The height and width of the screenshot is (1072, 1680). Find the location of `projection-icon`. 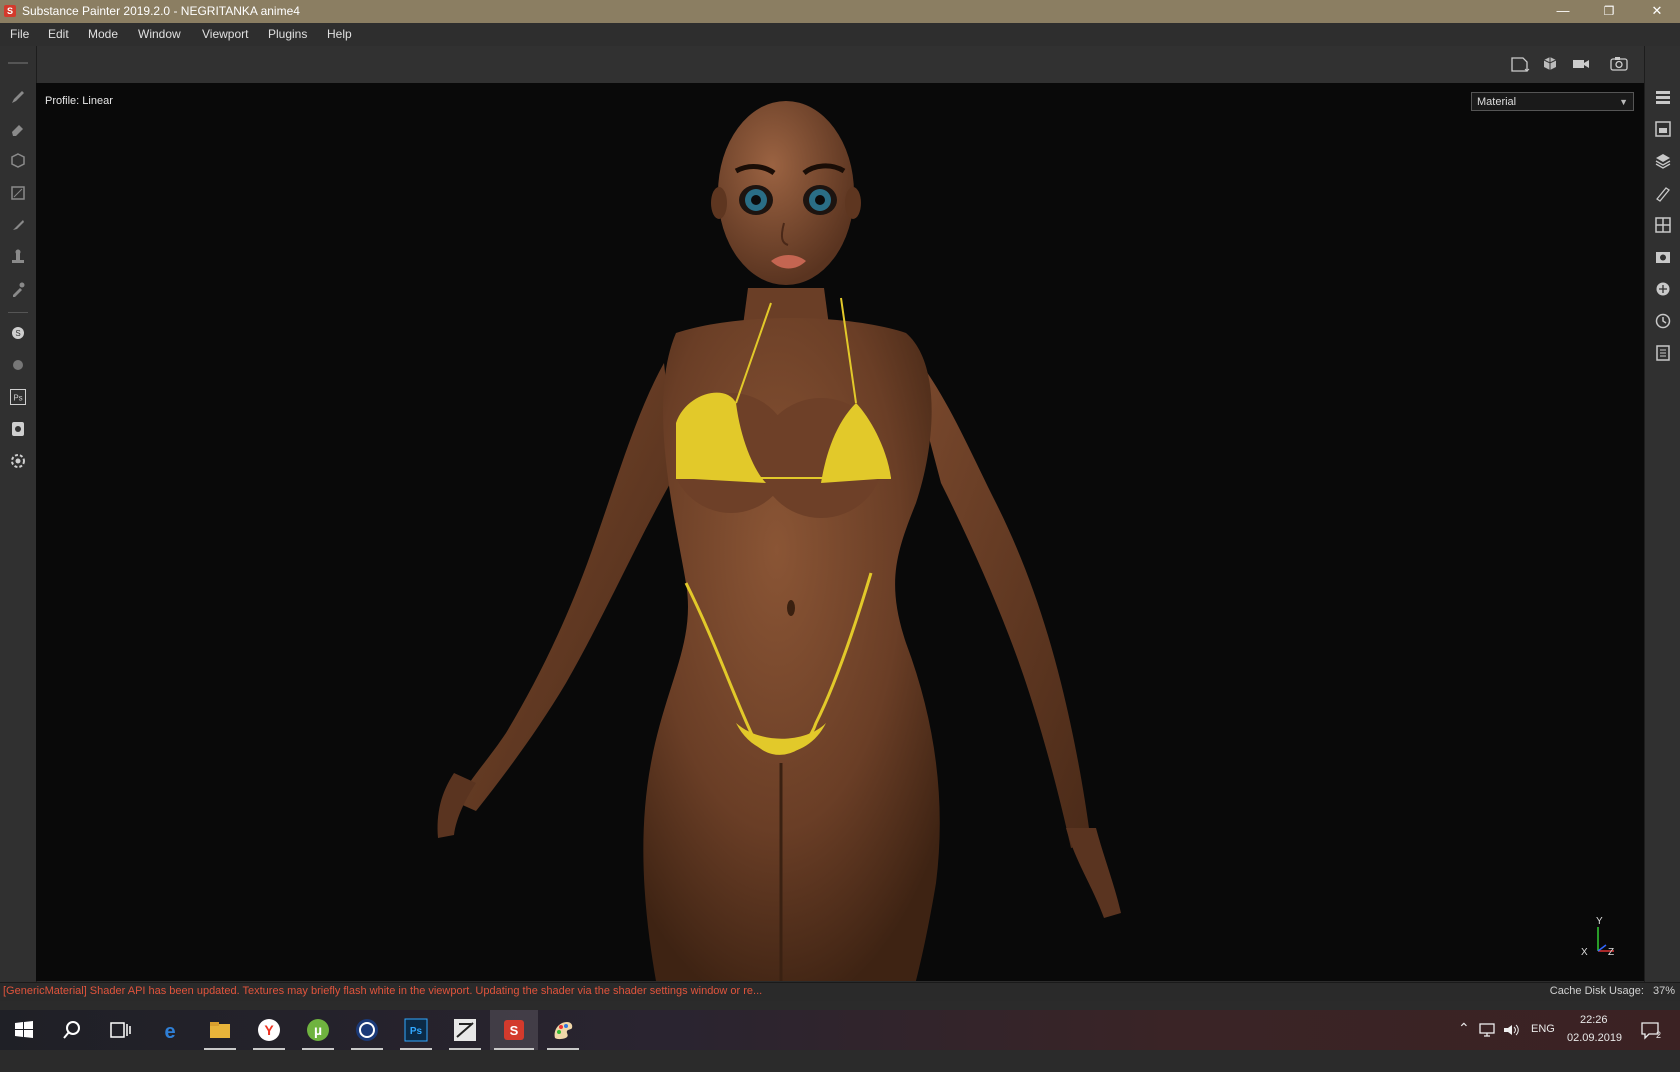

projection-icon is located at coordinates (18, 161).